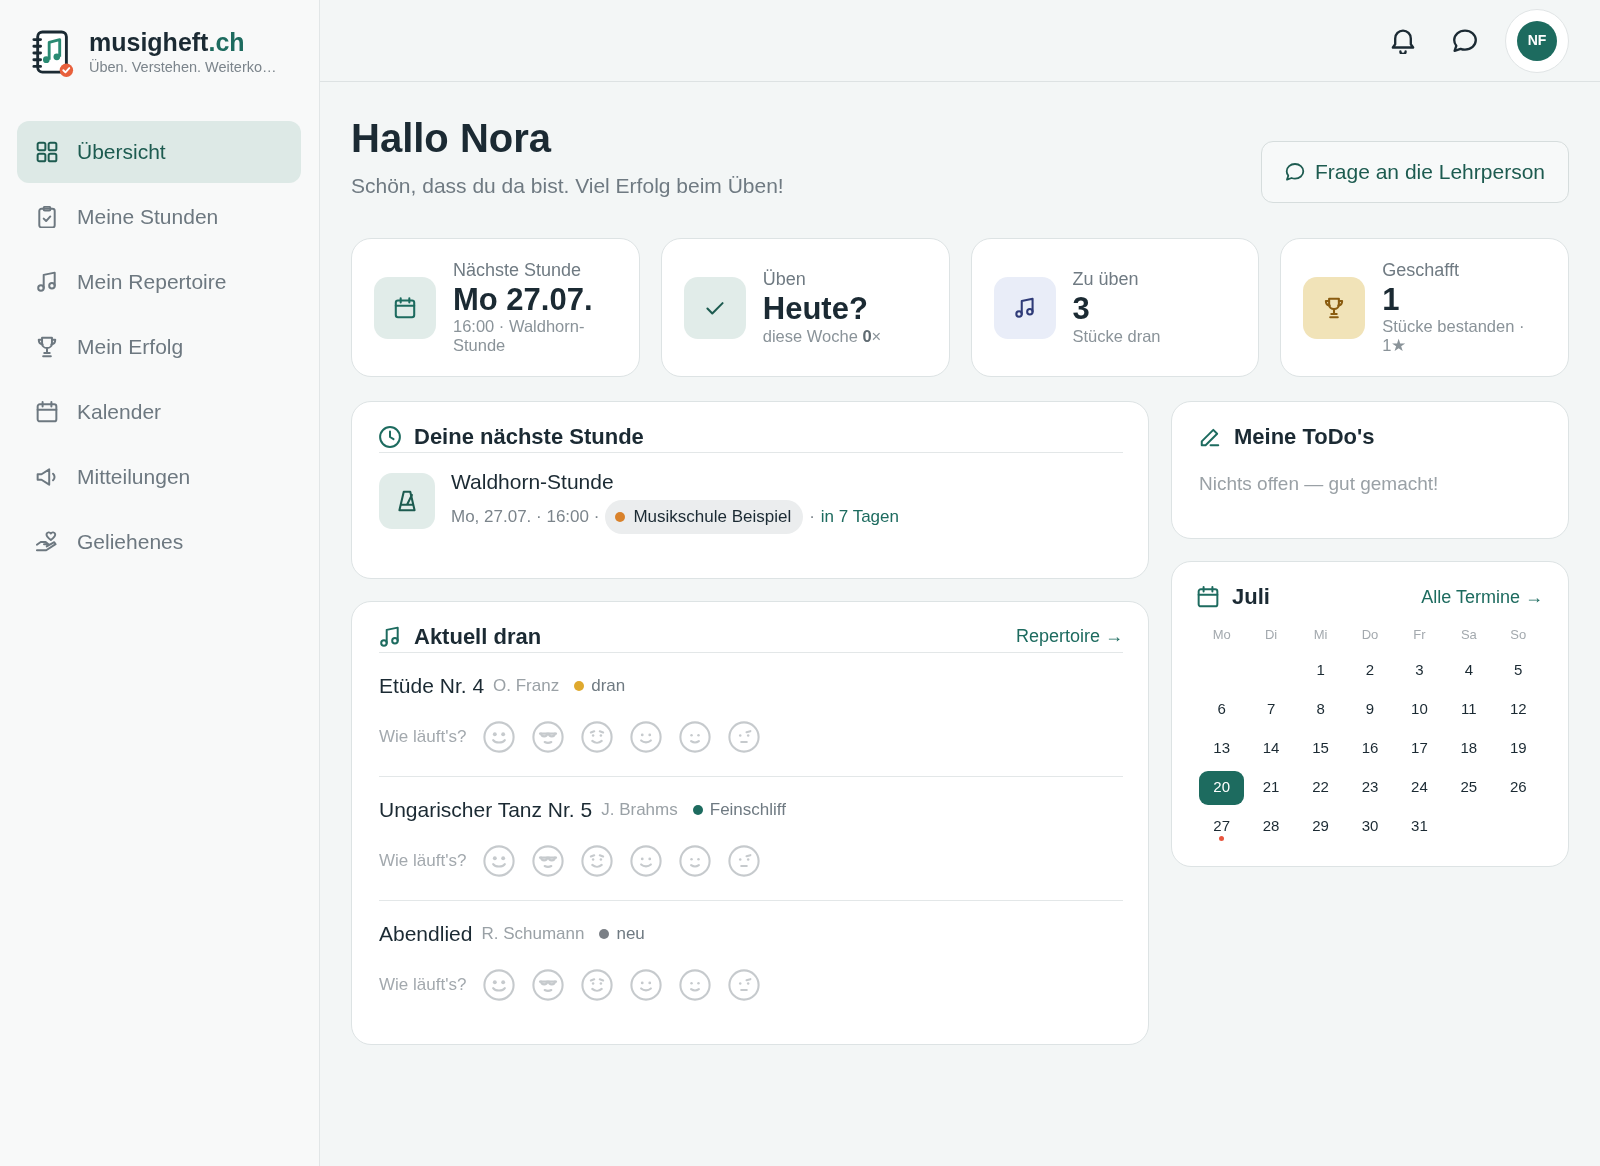  Describe the element at coordinates (159, 347) in the screenshot. I see `nav-item: Mein Erfolg` at that location.